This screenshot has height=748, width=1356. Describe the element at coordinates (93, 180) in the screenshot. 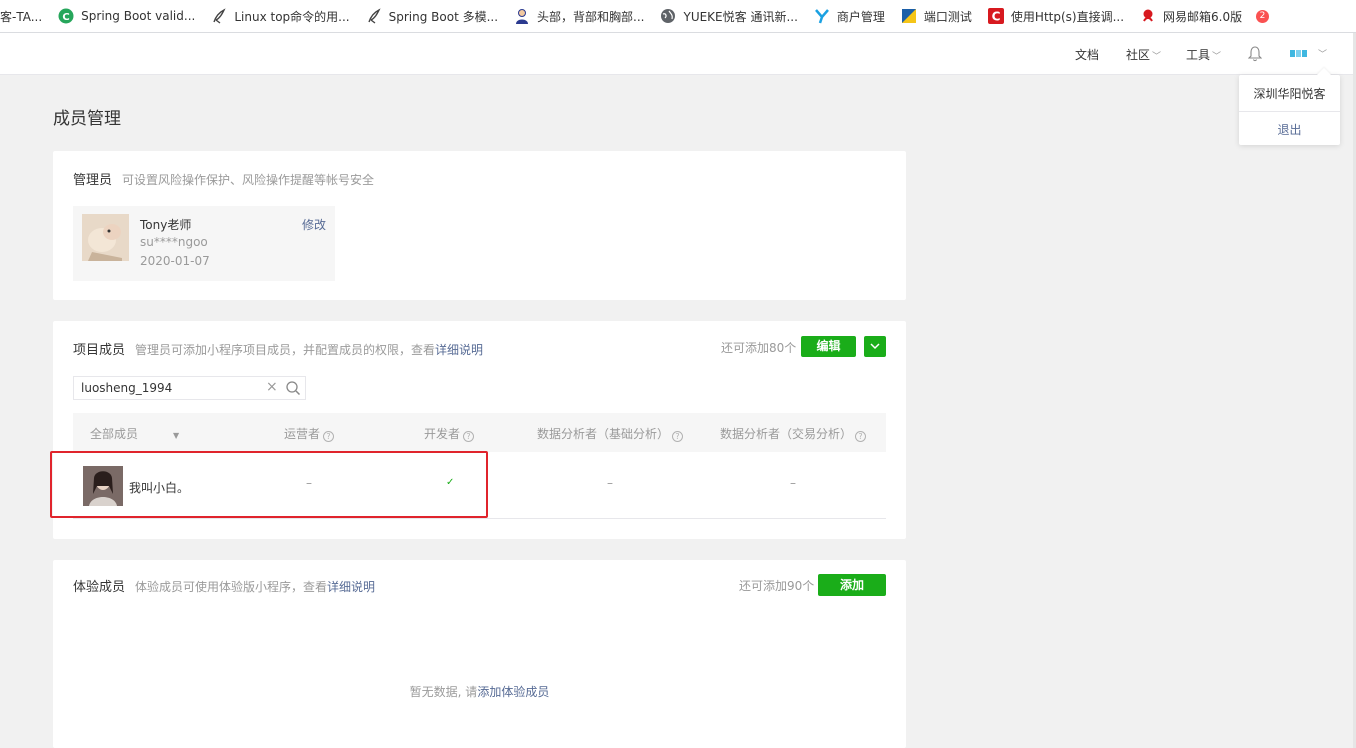

I see `admin-heading: 管理员` at that location.